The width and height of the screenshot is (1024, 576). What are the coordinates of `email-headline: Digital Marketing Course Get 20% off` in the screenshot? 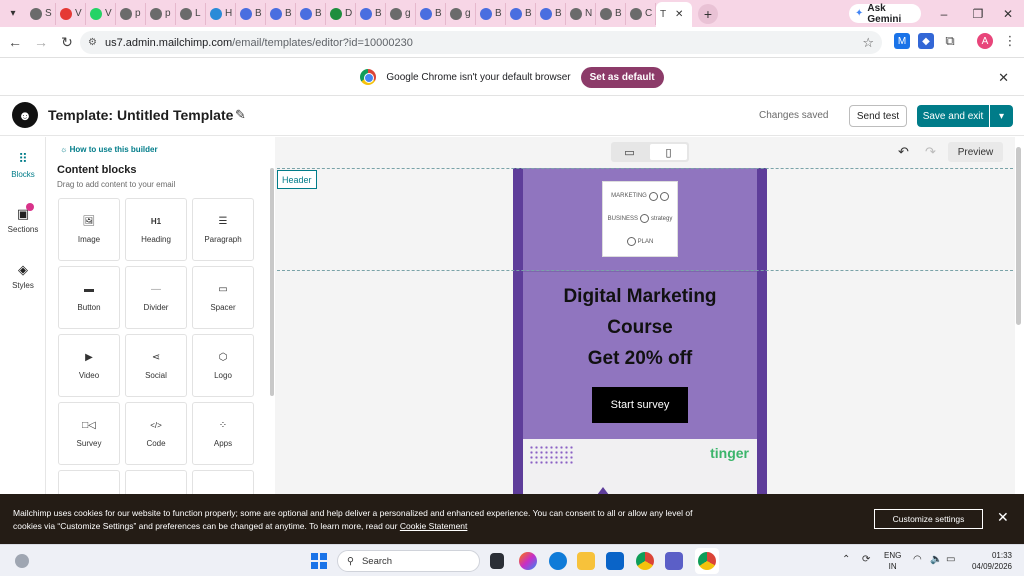 It's located at (640, 327).